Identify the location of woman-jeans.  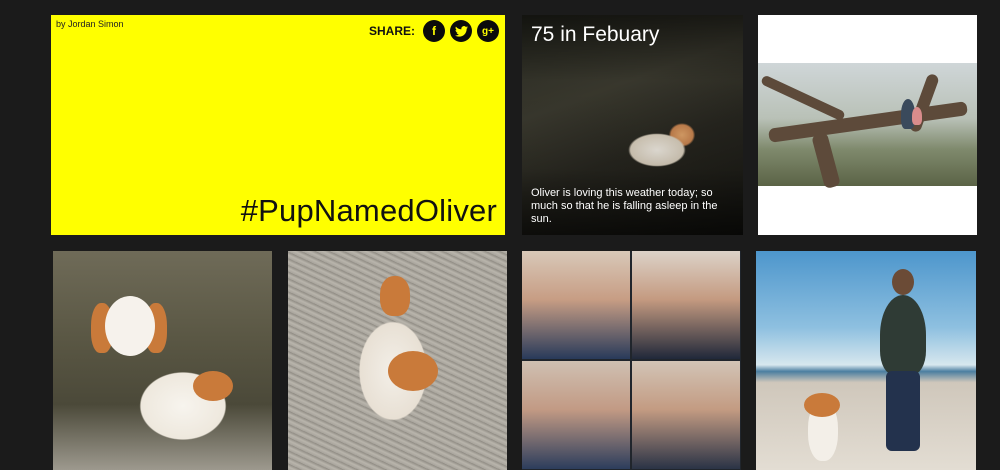
(903, 411).